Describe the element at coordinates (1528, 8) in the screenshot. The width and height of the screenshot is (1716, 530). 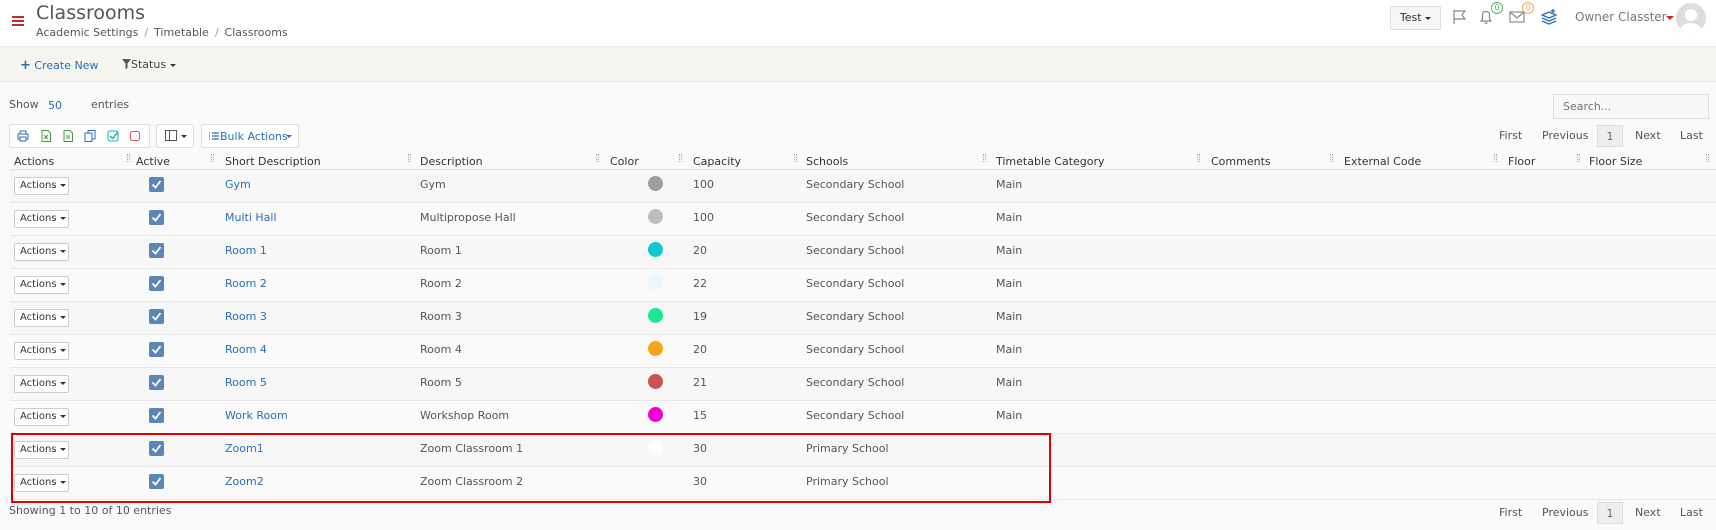
I see `message-badge: 0` at that location.